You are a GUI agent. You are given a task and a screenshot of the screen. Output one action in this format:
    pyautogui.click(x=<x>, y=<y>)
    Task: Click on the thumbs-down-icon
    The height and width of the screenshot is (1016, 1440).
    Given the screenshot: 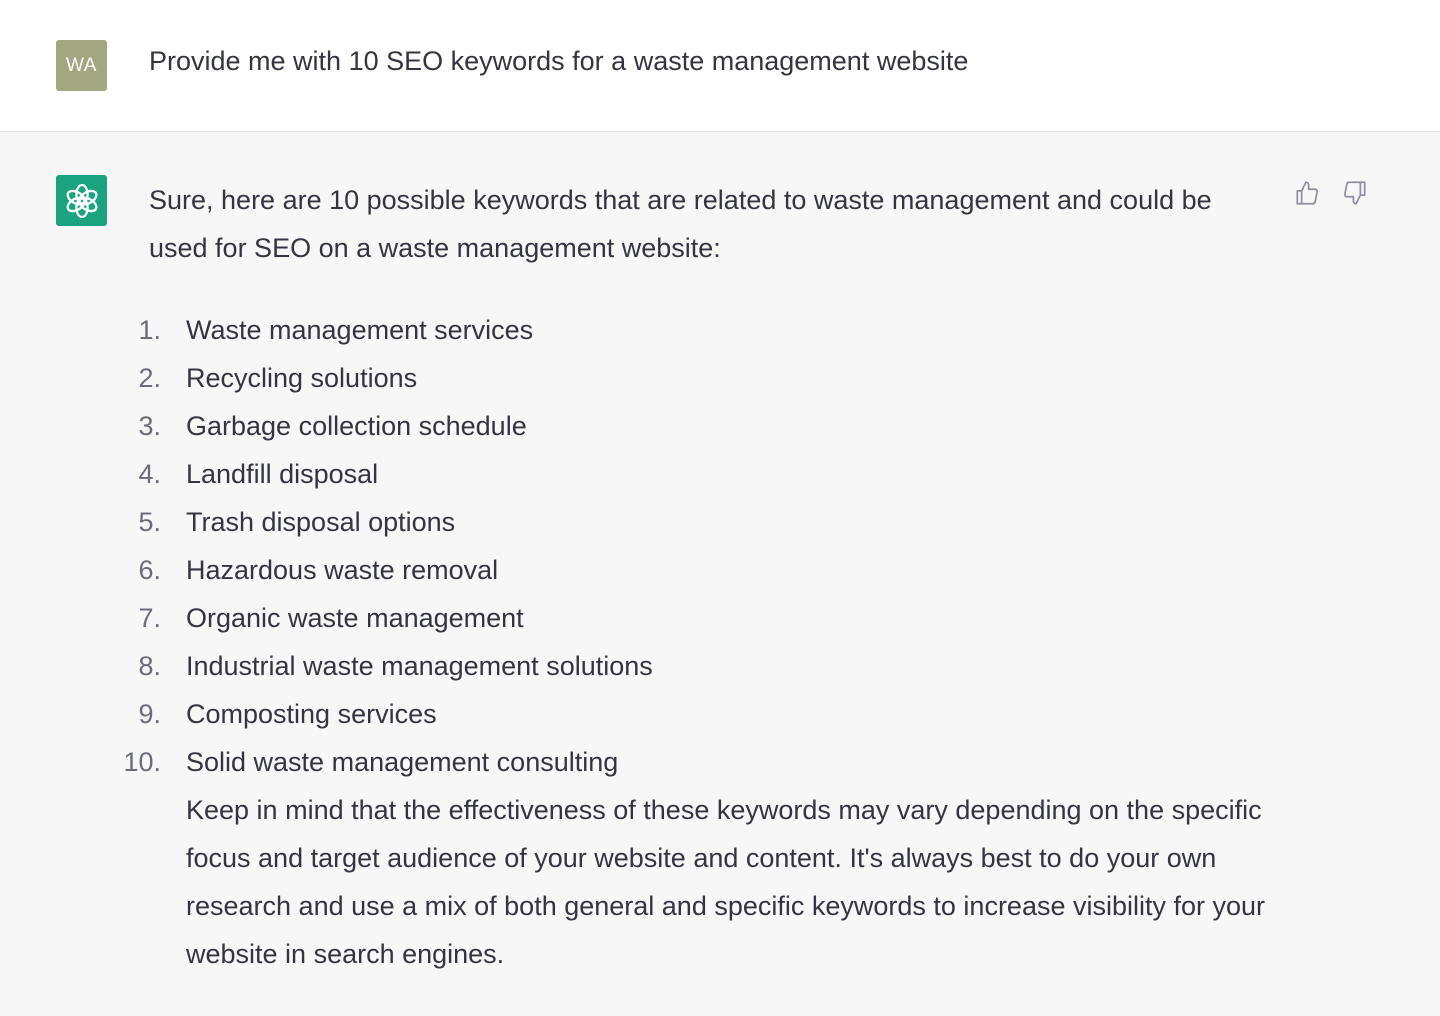 What is the action you would take?
    pyautogui.click(x=1354, y=193)
    